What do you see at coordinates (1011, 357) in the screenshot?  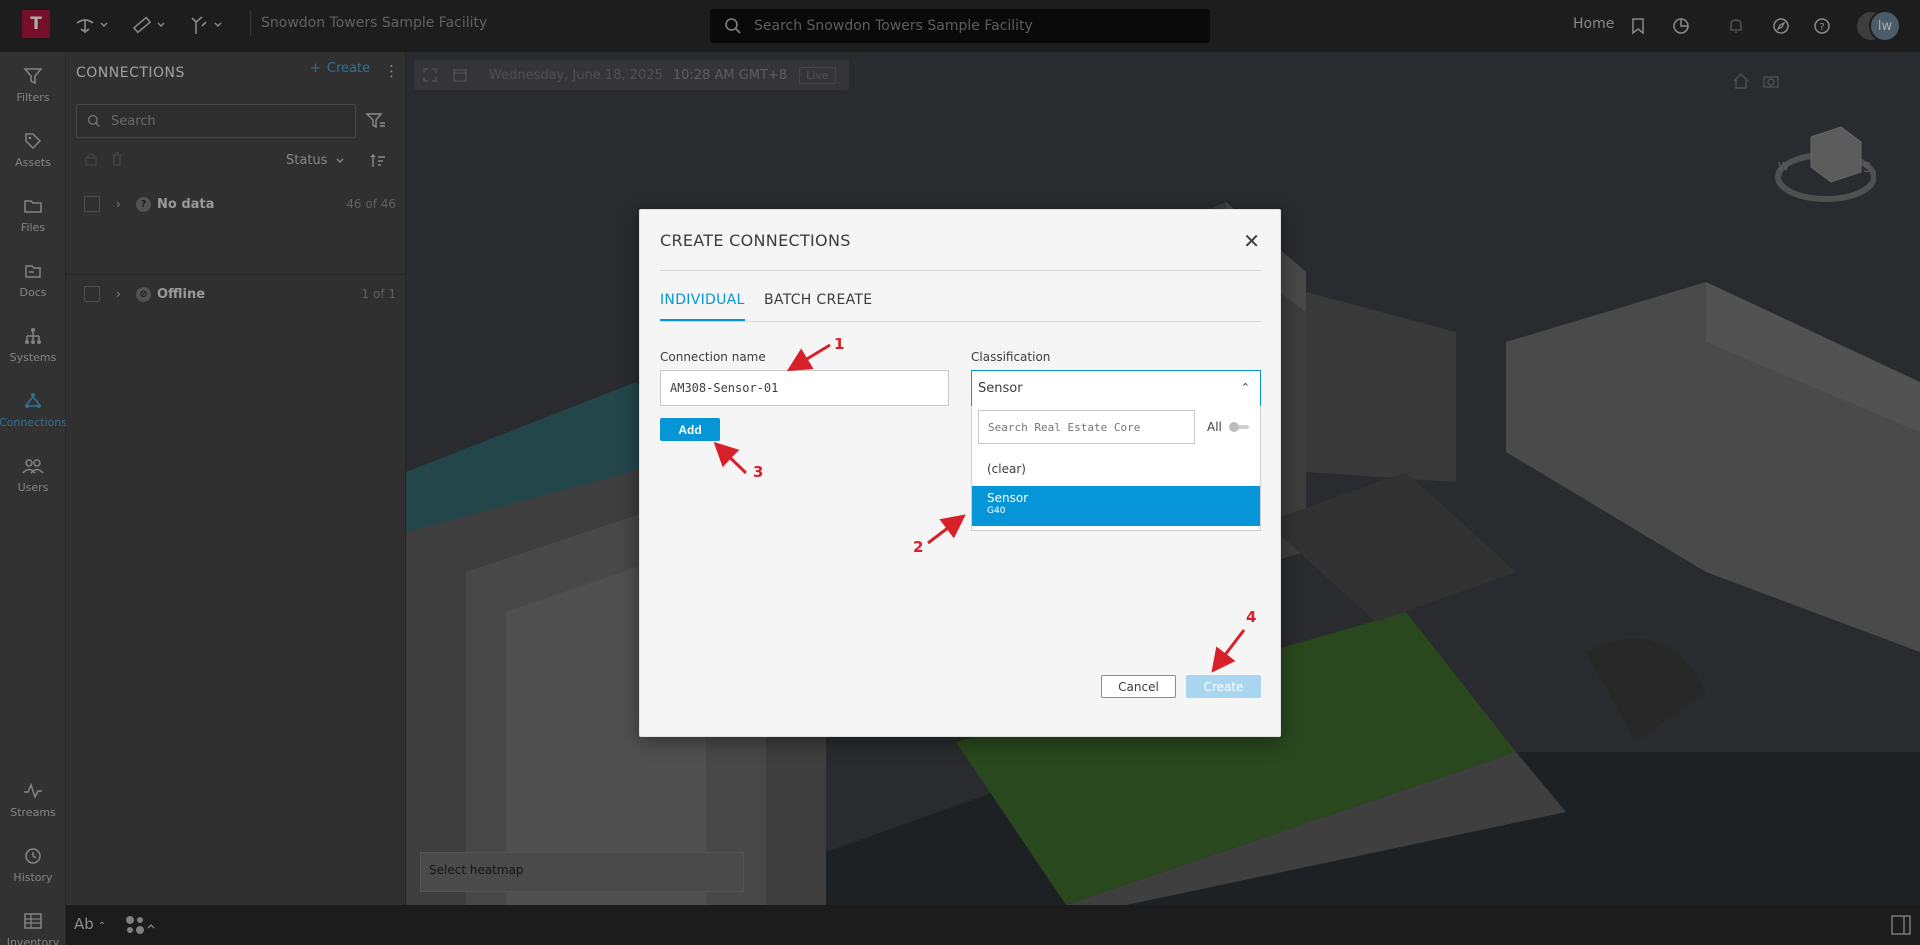 I see `classification-label: Classification` at bounding box center [1011, 357].